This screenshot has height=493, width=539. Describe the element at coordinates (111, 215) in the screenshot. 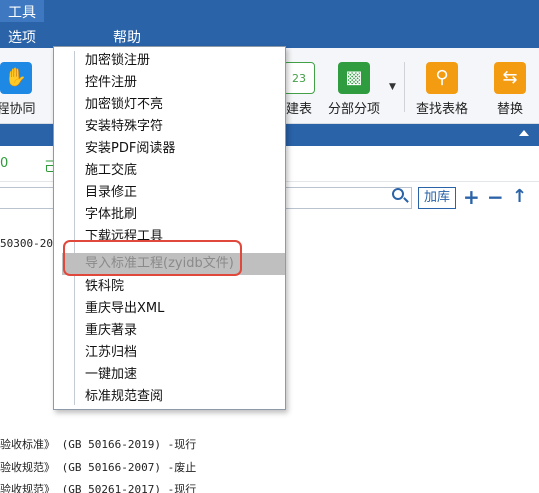

I see `menu-item-font-batch: 字体批刷` at that location.